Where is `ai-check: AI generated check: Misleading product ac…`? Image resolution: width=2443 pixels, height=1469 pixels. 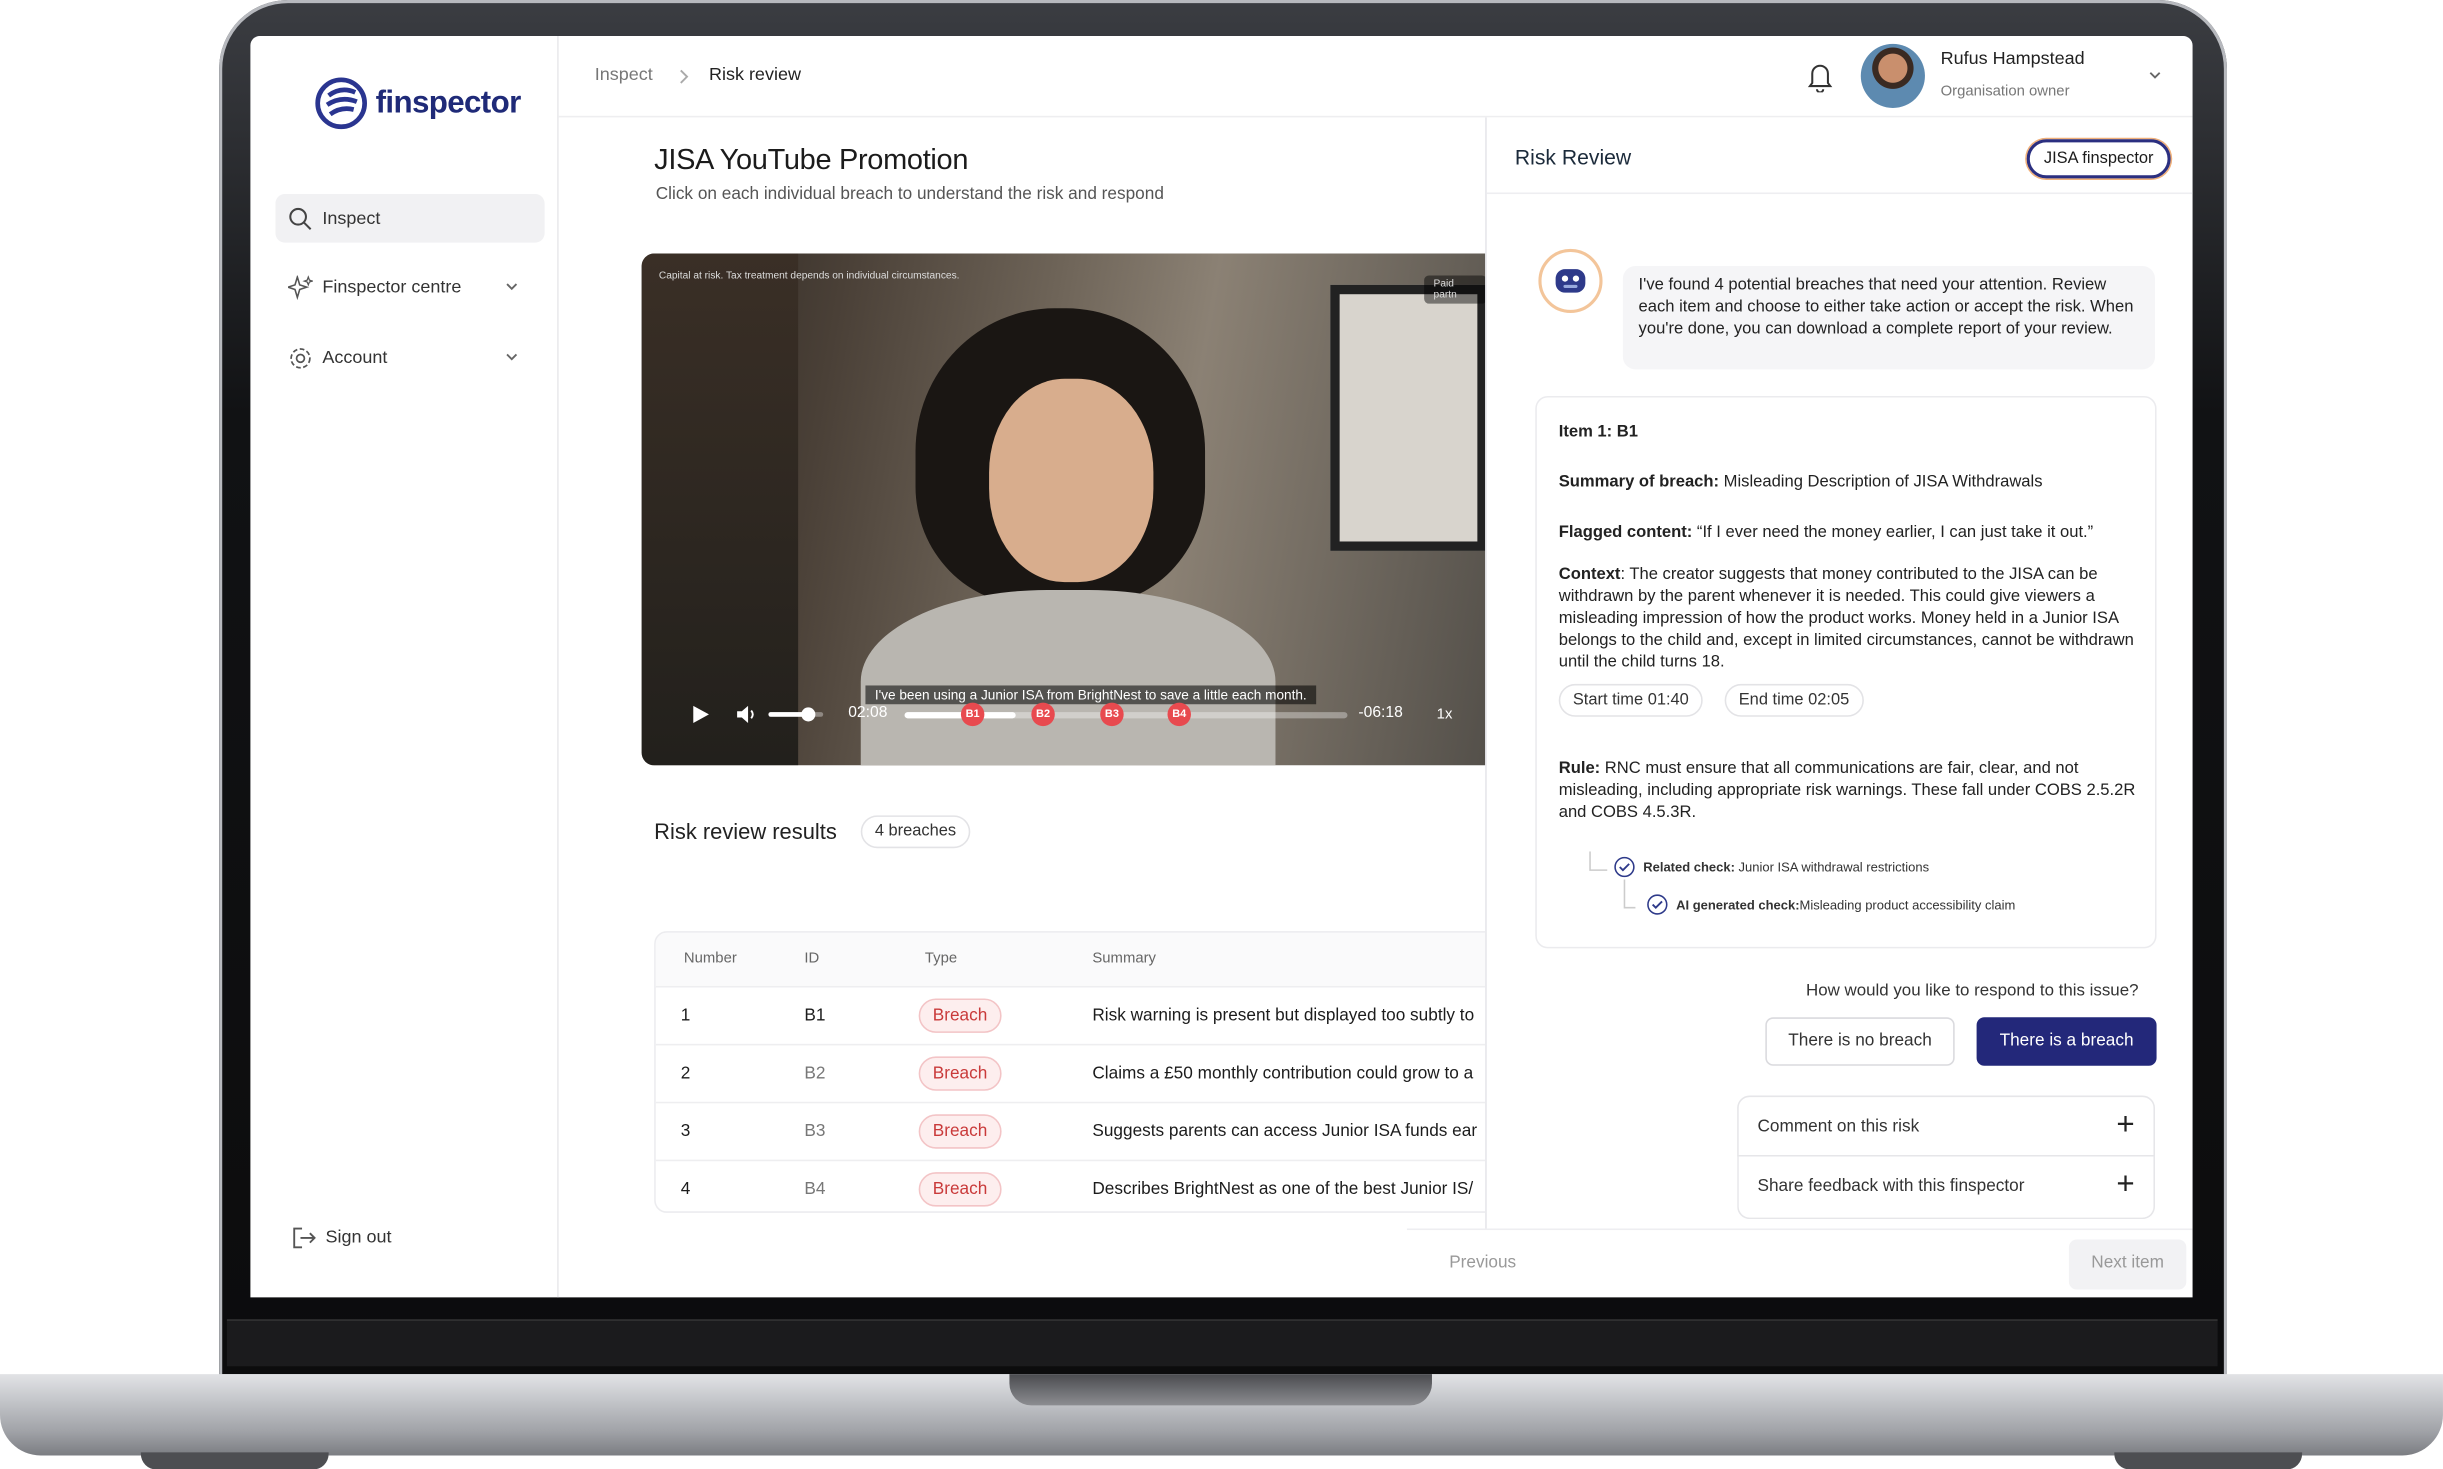
ai-check: AI generated check: Misleading product ac… is located at coordinates (1830, 905).